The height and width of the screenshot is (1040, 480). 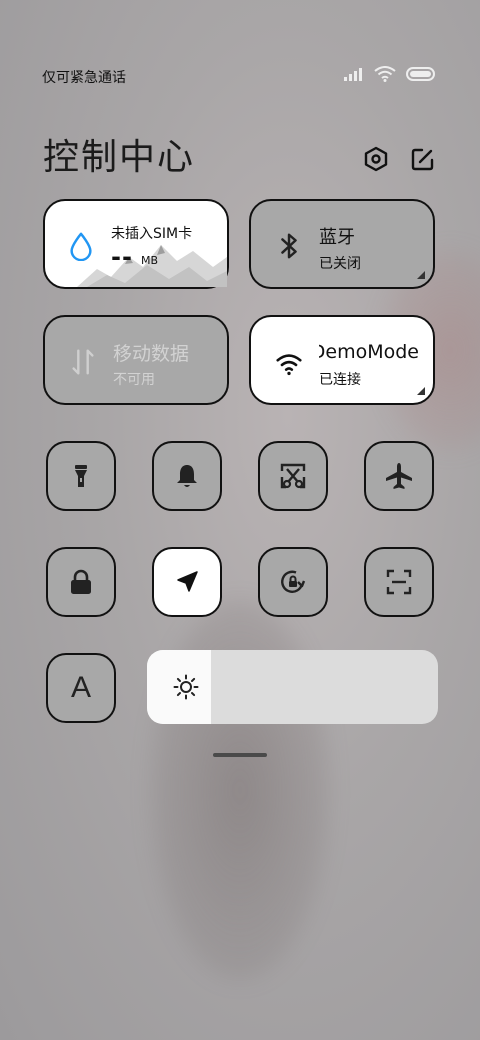 What do you see at coordinates (240, 755) in the screenshot?
I see `drag-handle` at bounding box center [240, 755].